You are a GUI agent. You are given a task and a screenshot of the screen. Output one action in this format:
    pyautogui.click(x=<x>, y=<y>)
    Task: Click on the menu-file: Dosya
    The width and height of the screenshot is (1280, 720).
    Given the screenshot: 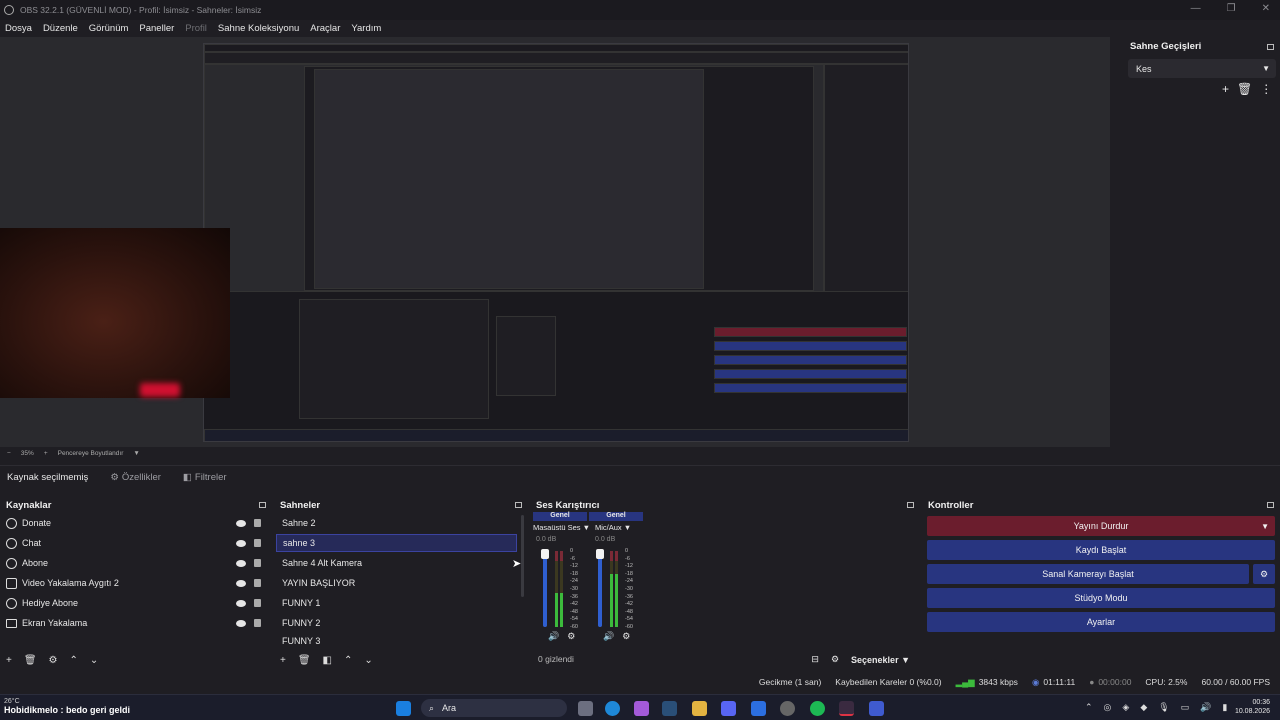 What is the action you would take?
    pyautogui.click(x=18, y=28)
    